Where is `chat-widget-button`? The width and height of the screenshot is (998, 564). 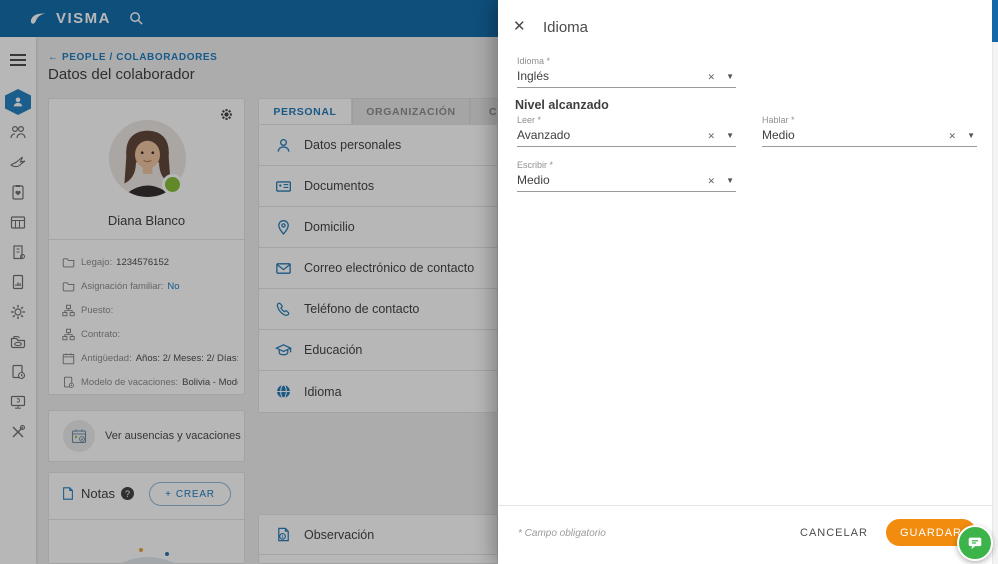
chat-widget-button is located at coordinates (975, 543).